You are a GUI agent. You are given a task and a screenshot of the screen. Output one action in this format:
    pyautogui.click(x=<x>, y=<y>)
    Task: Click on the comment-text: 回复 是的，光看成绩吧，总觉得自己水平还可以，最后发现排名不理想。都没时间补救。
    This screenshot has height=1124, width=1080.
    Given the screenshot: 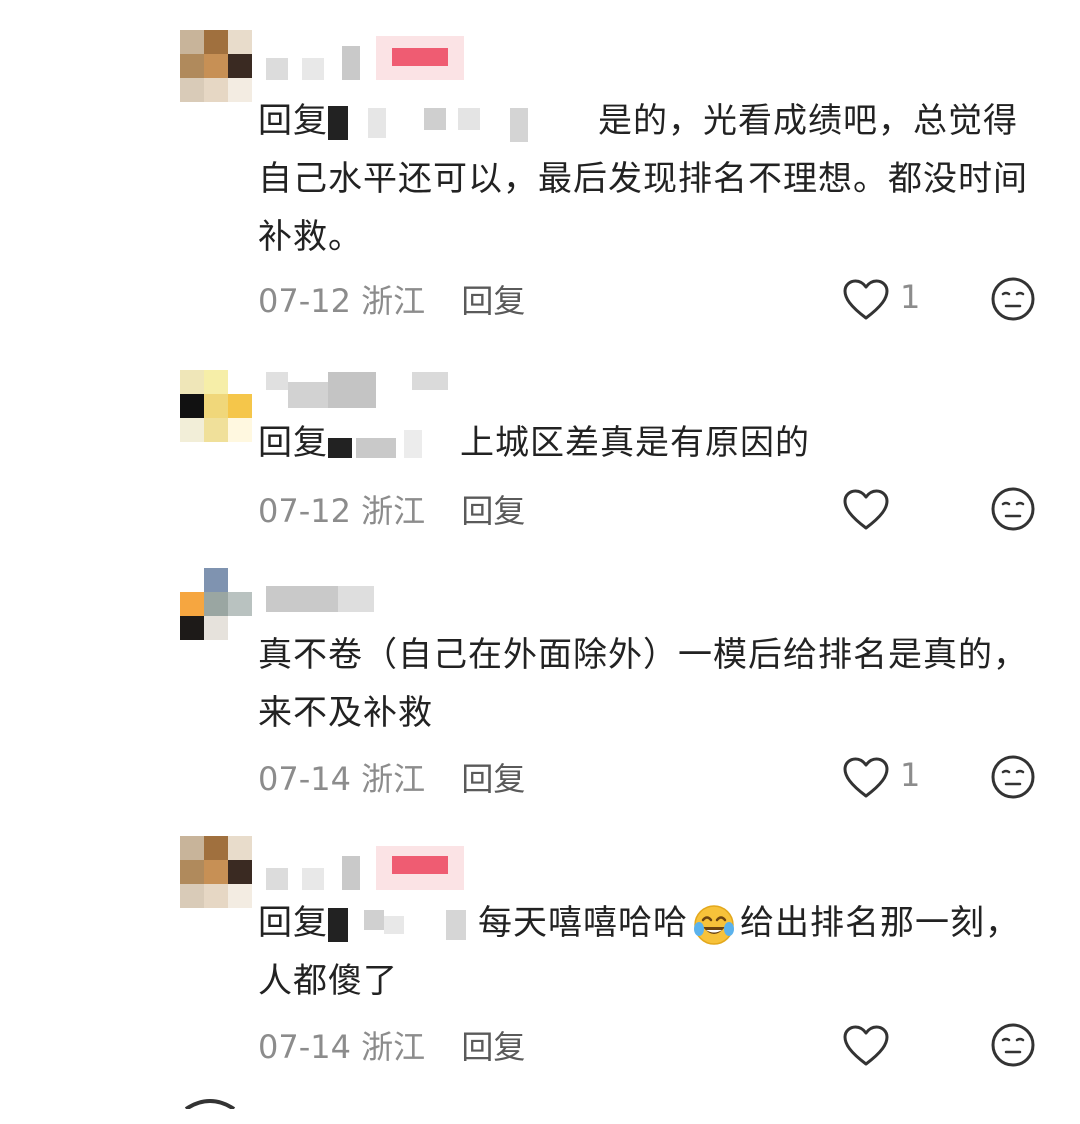 What is the action you would take?
    pyautogui.click(x=653, y=179)
    